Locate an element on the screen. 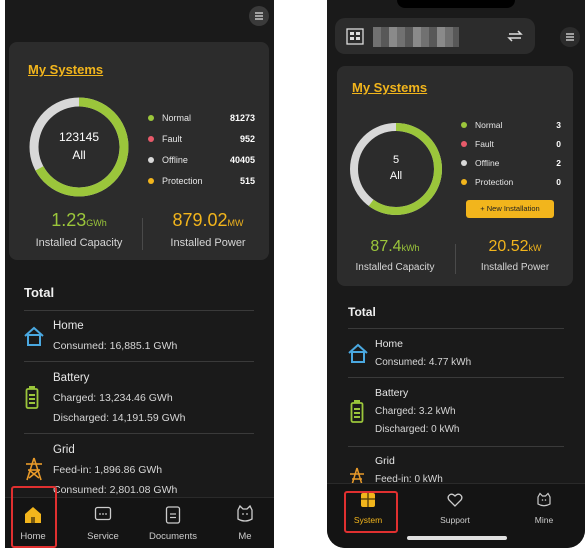 The height and width of the screenshot is (553, 588). chat-icon is located at coordinates (103, 513).